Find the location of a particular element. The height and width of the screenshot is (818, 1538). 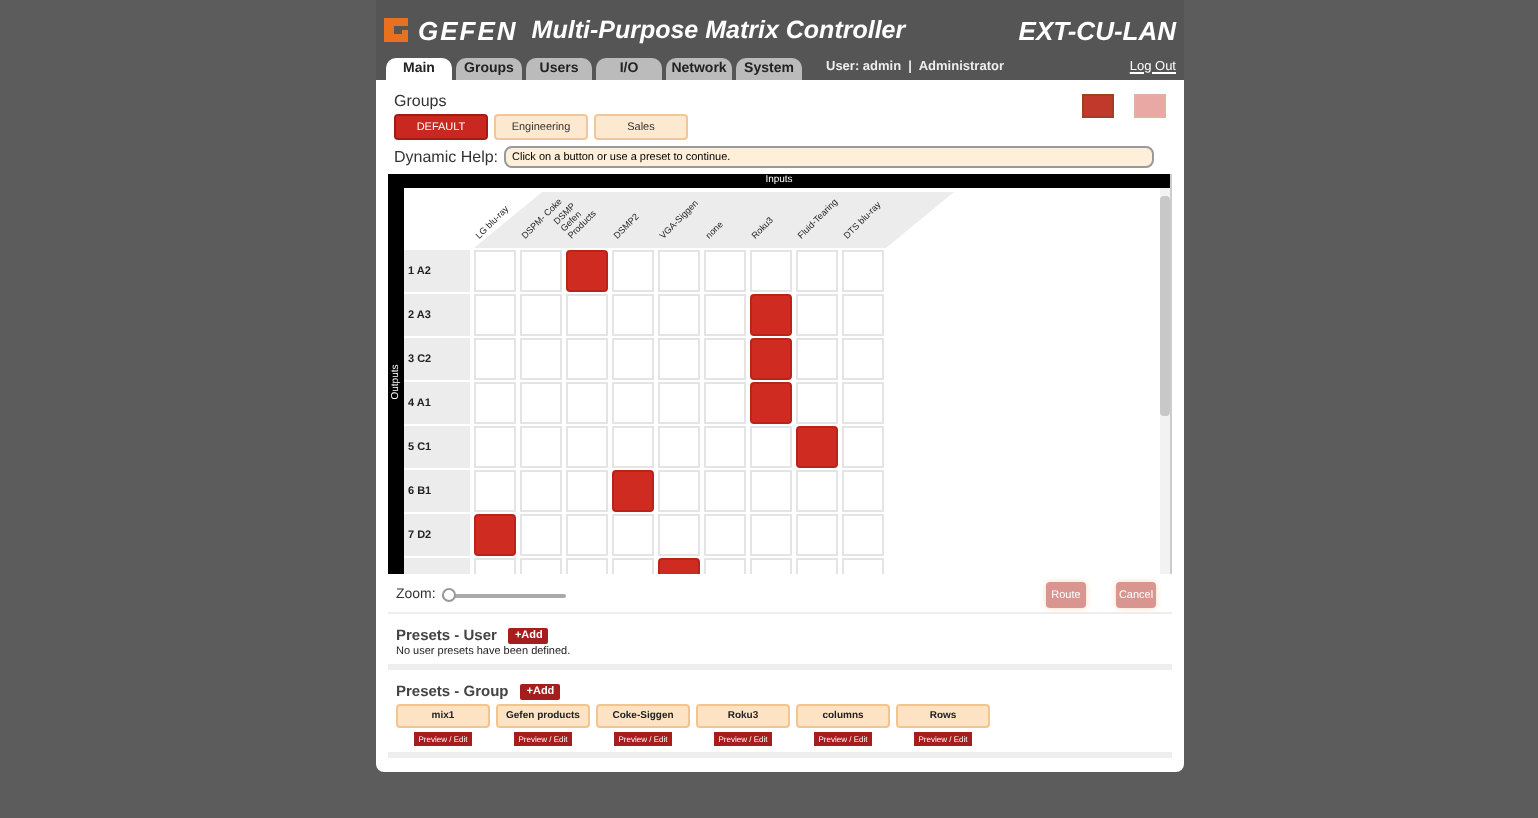

help-label: Dynamic Help: is located at coordinates (446, 157).